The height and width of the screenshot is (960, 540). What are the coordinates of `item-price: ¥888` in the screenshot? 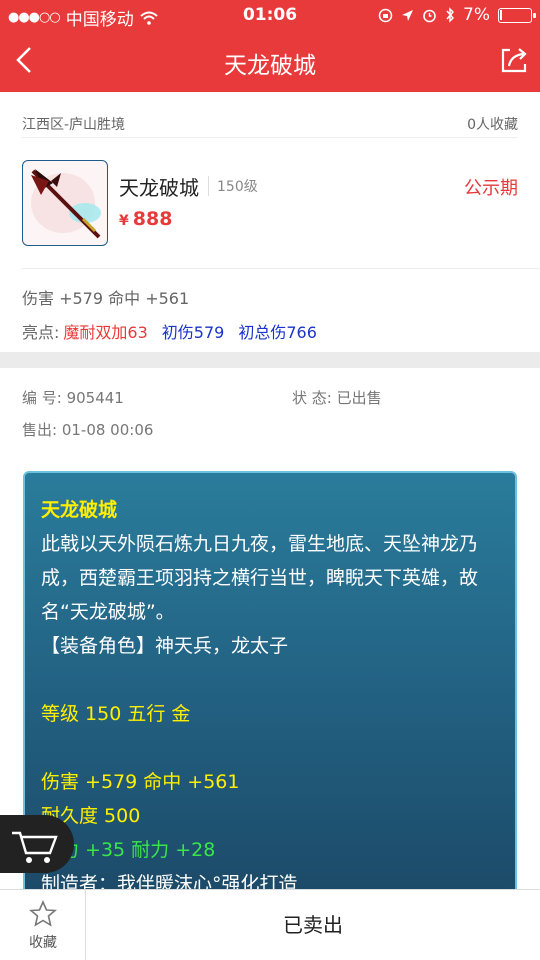 It's located at (145, 219).